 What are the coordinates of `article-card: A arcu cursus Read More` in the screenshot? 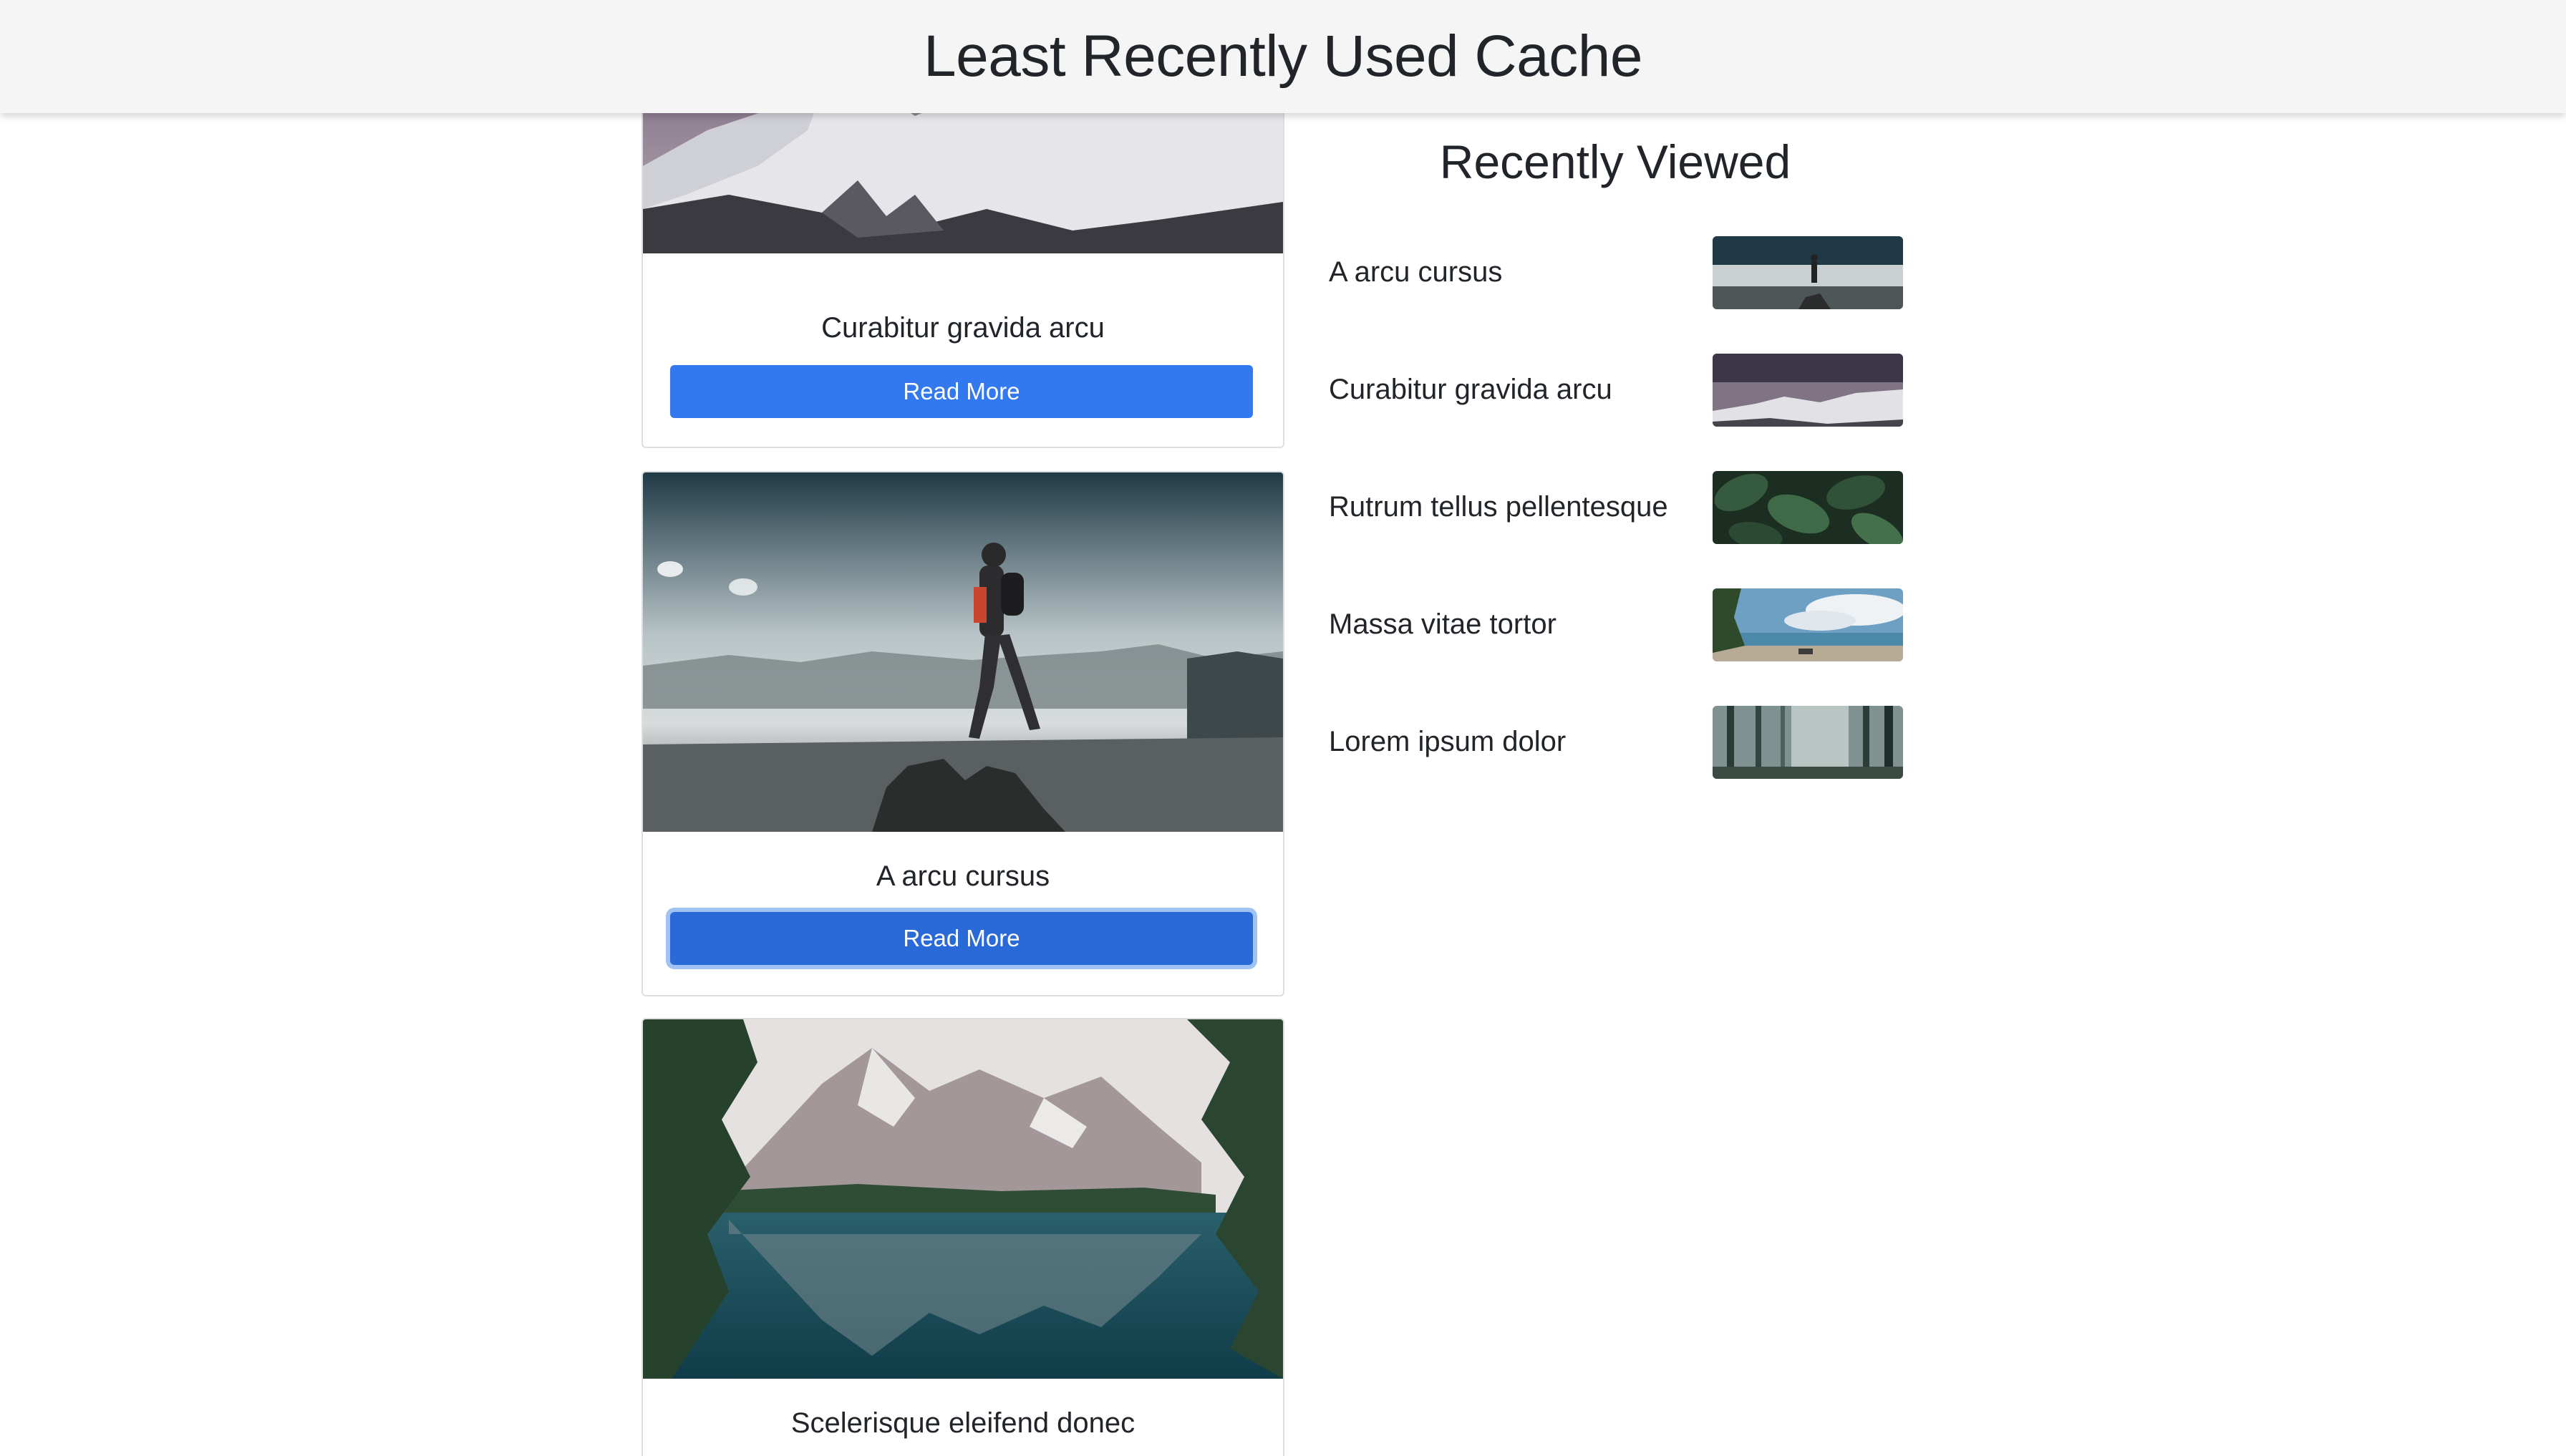 It's located at (963, 733).